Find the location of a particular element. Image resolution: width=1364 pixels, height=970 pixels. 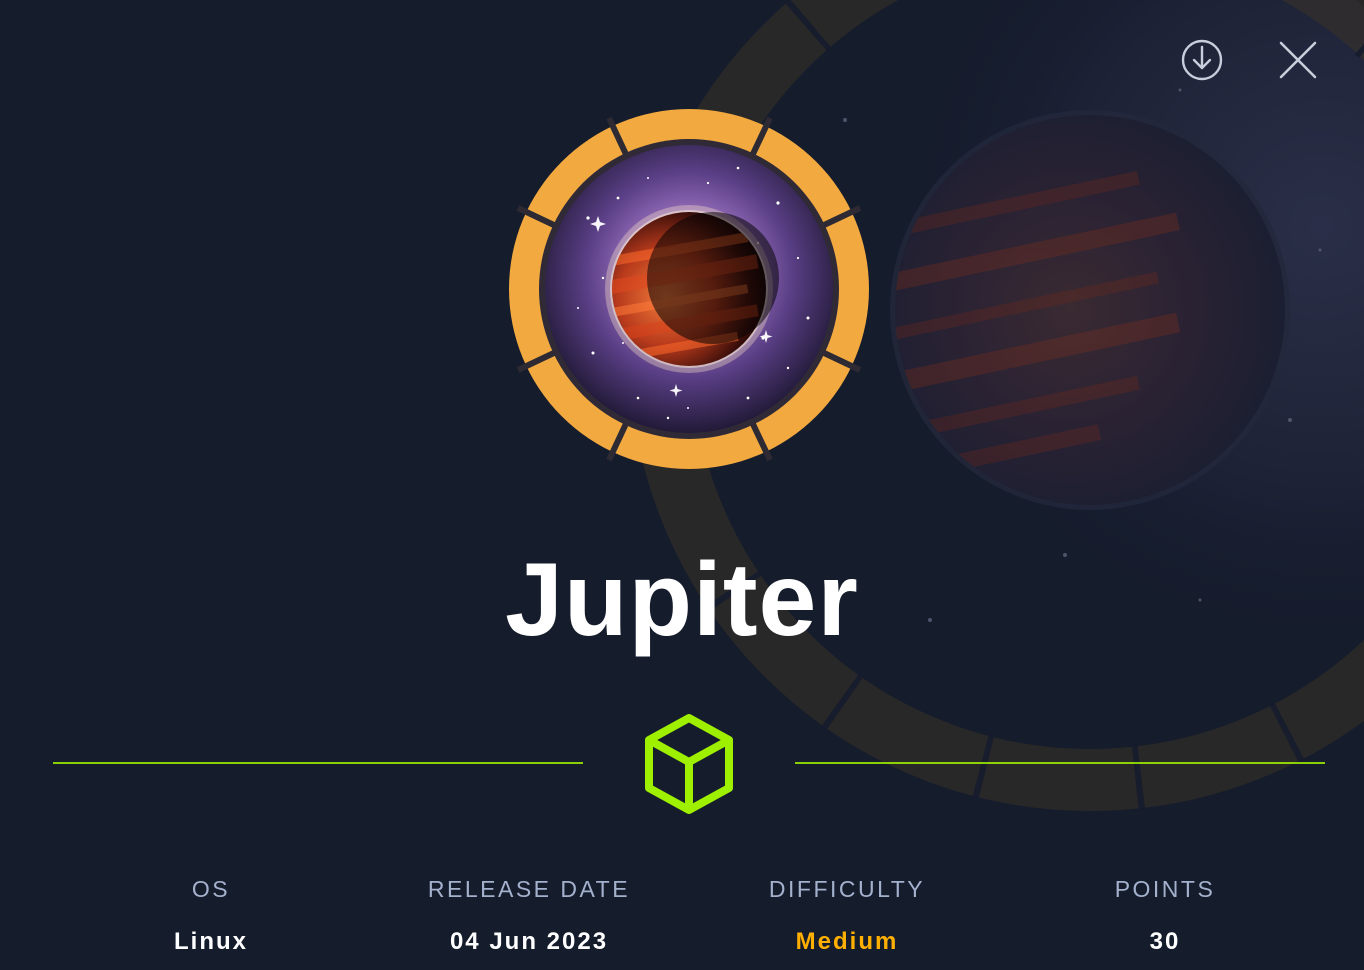

difficulty-value: Medium is located at coordinates (847, 941).